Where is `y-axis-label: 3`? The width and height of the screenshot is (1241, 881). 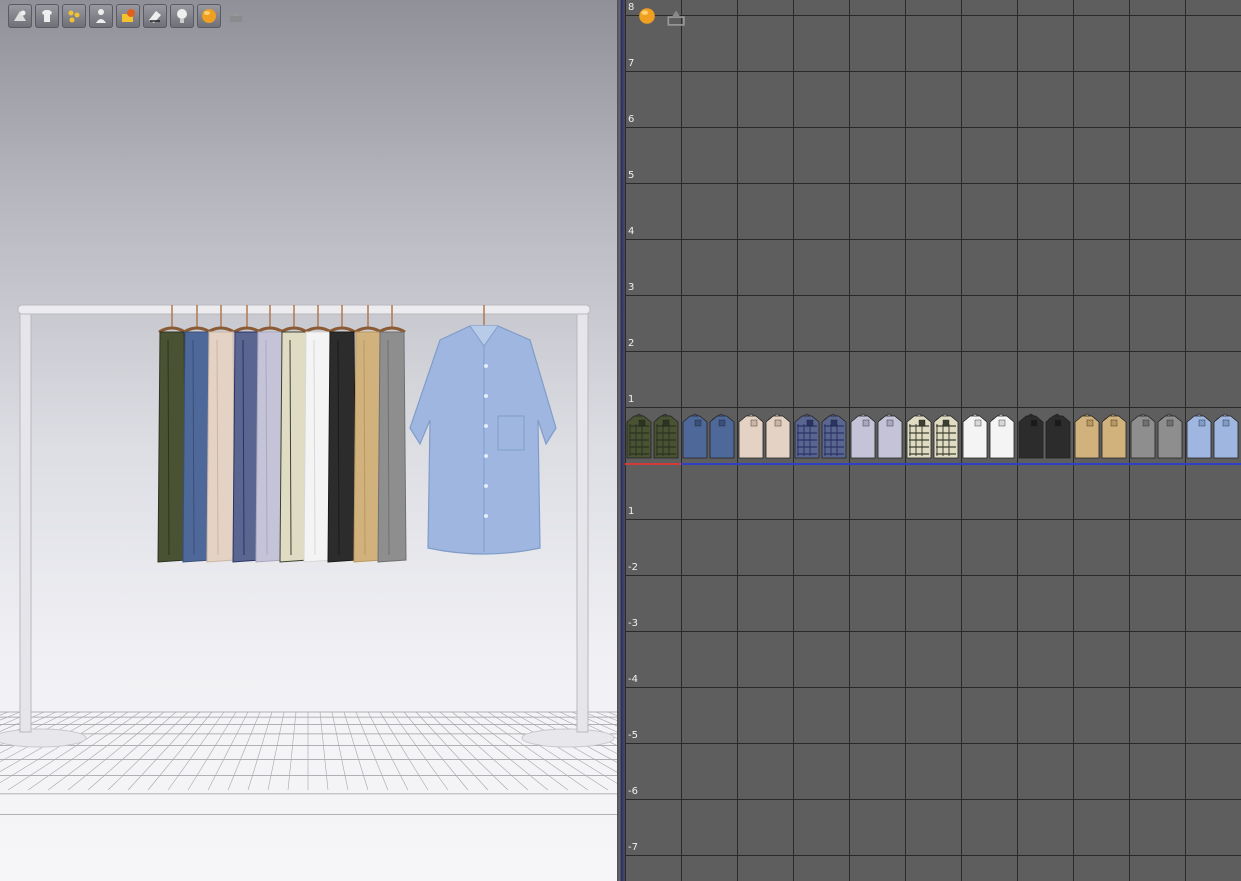 y-axis-label: 3 is located at coordinates (631, 287).